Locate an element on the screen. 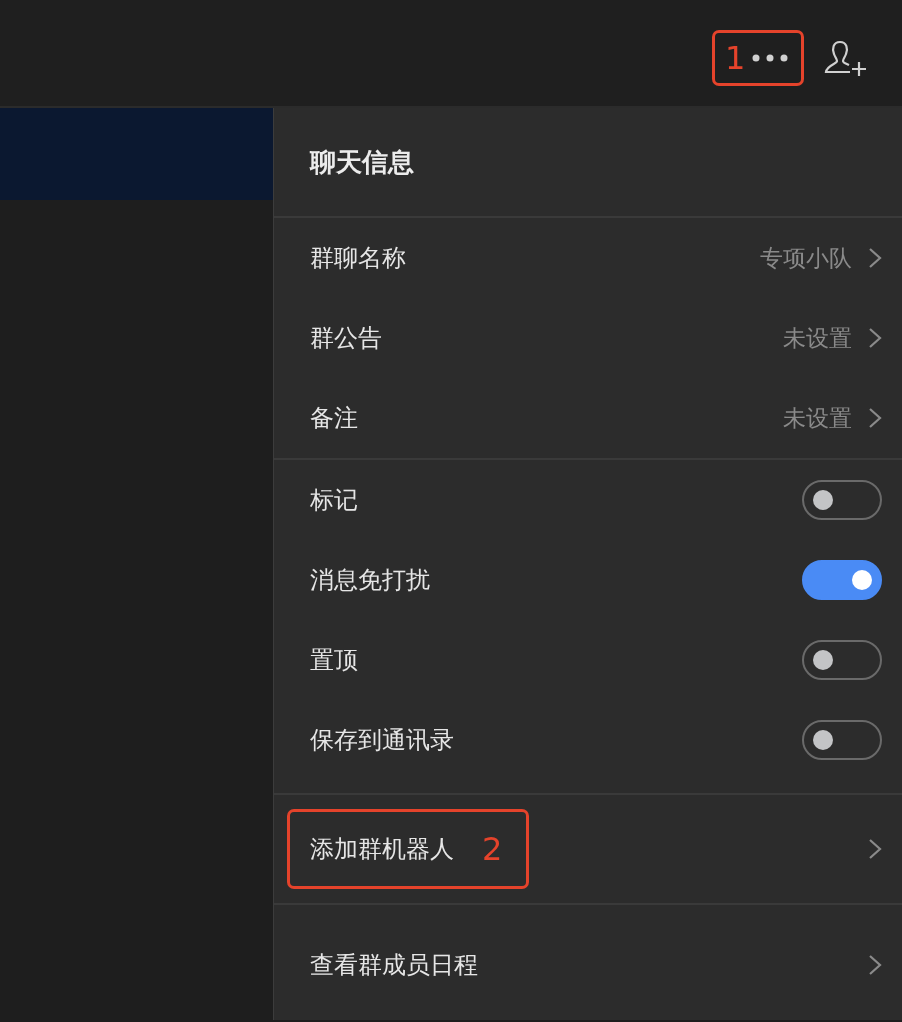 The width and height of the screenshot is (902, 1022). row-label: 置顶 is located at coordinates (334, 660).